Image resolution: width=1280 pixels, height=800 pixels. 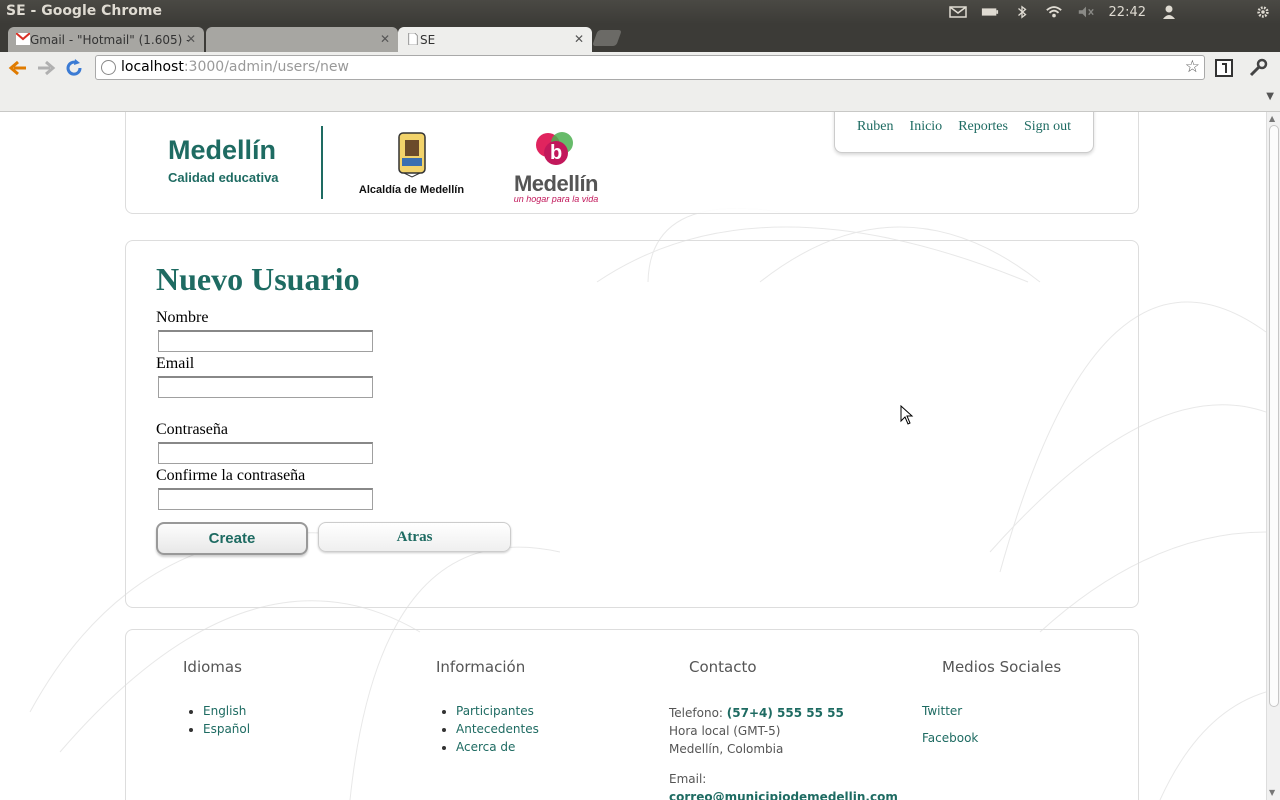 I want to click on lang-english-link: English, so click(x=224, y=711).